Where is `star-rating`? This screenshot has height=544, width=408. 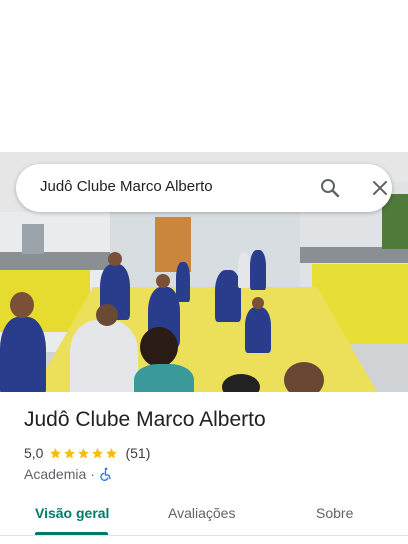
star-rating is located at coordinates (84, 453).